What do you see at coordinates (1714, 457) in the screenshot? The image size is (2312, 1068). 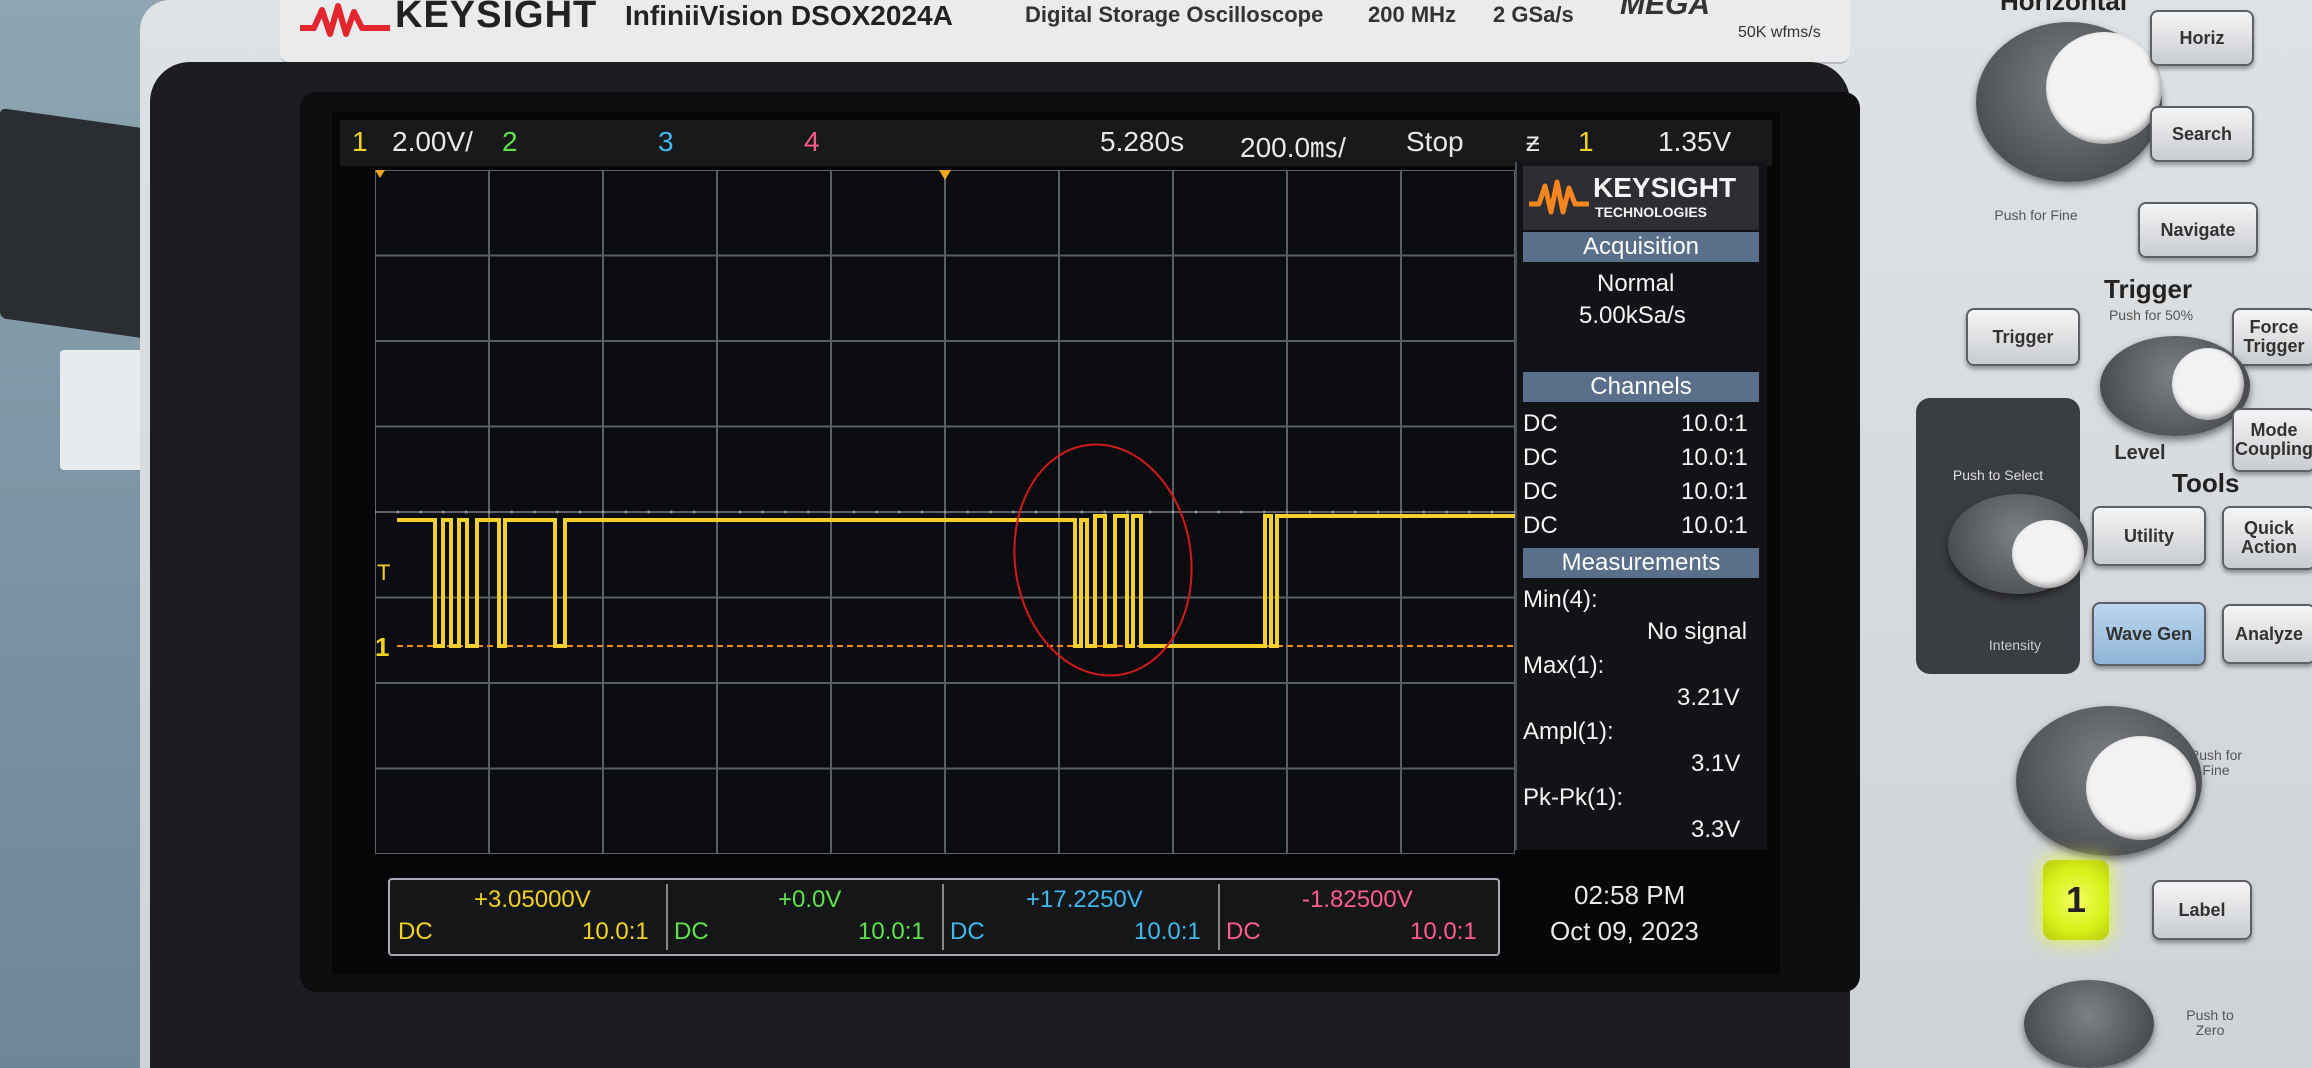 I see `ch2-probe: 10.0:1` at bounding box center [1714, 457].